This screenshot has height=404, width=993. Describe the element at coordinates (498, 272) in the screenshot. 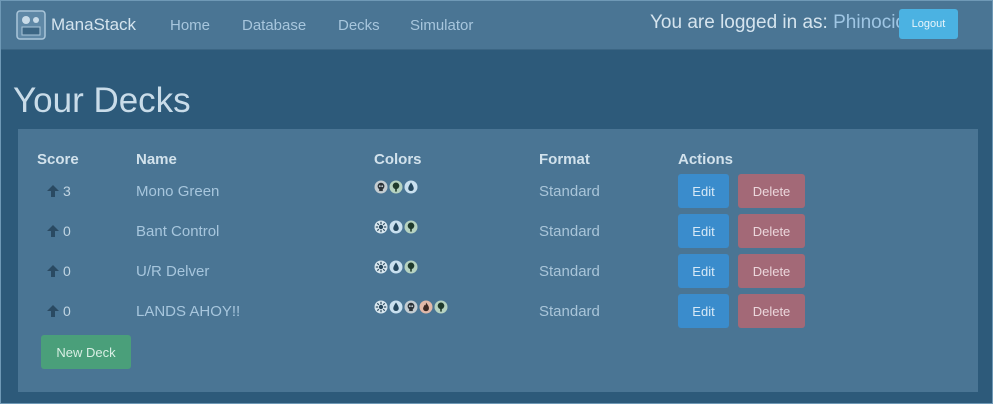

I see `table-row: 0 U/R Delver Standard Edit Delete` at that location.